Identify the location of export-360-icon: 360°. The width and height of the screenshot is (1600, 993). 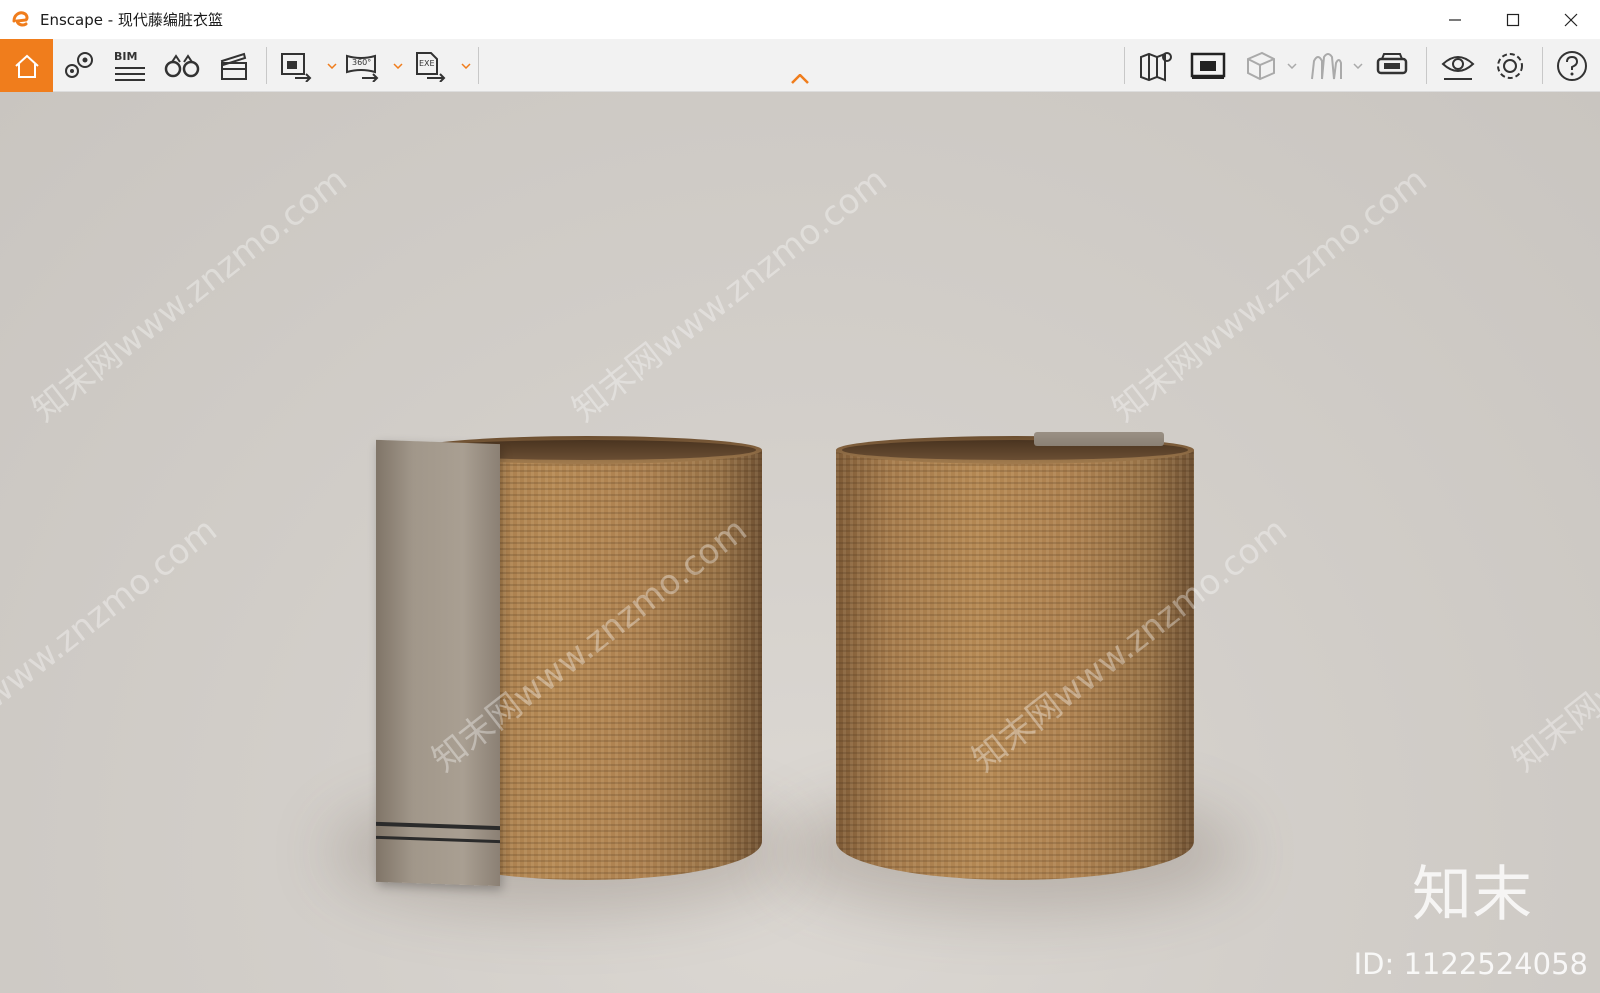
(362, 66).